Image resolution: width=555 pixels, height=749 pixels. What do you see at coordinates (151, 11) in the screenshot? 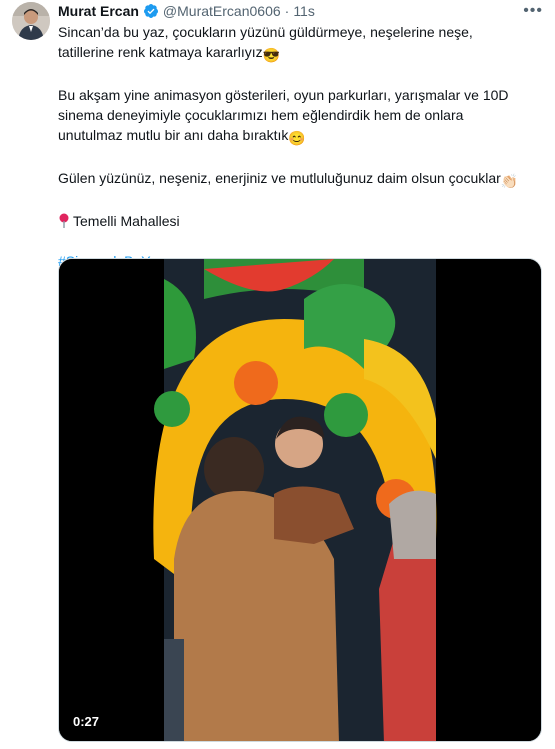
I see `verified-badge-icon` at bounding box center [151, 11].